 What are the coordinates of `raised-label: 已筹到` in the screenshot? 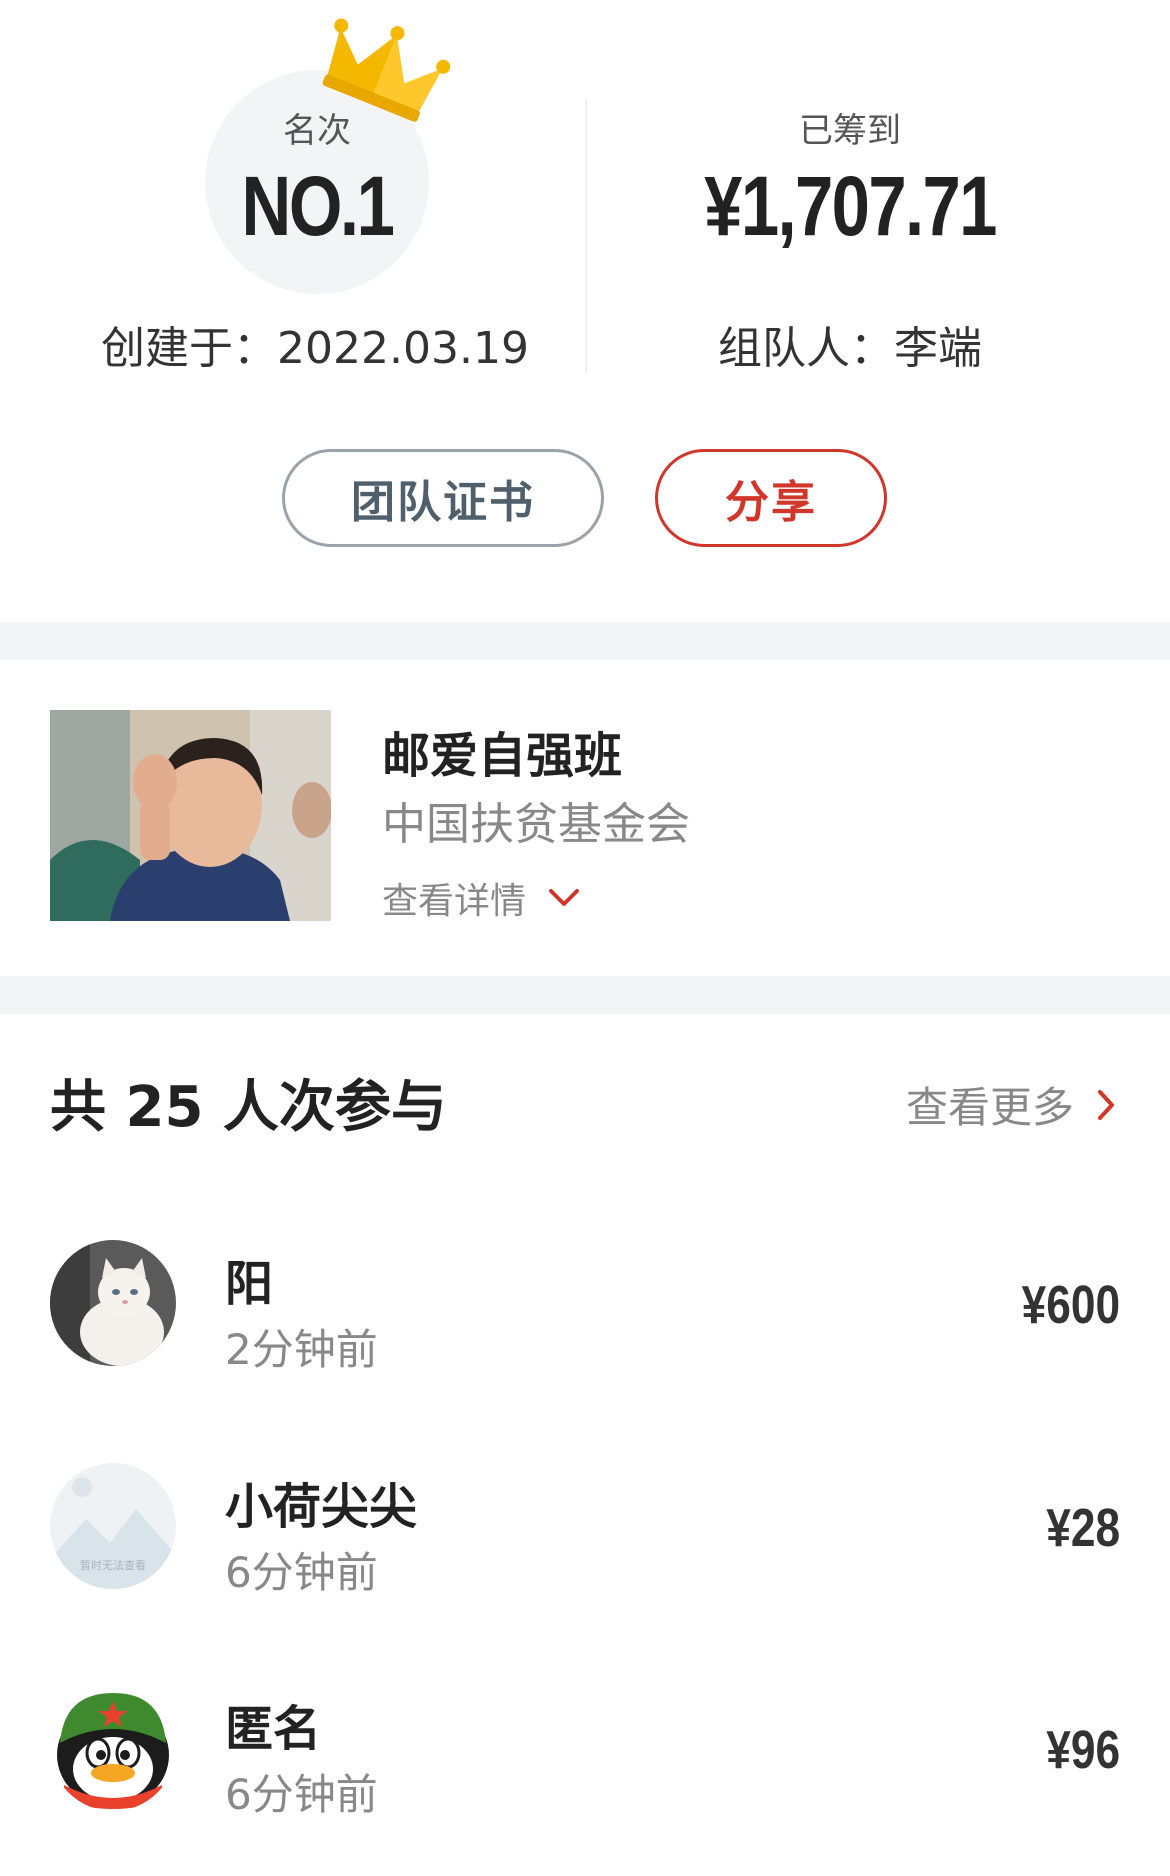 It's located at (850, 131).